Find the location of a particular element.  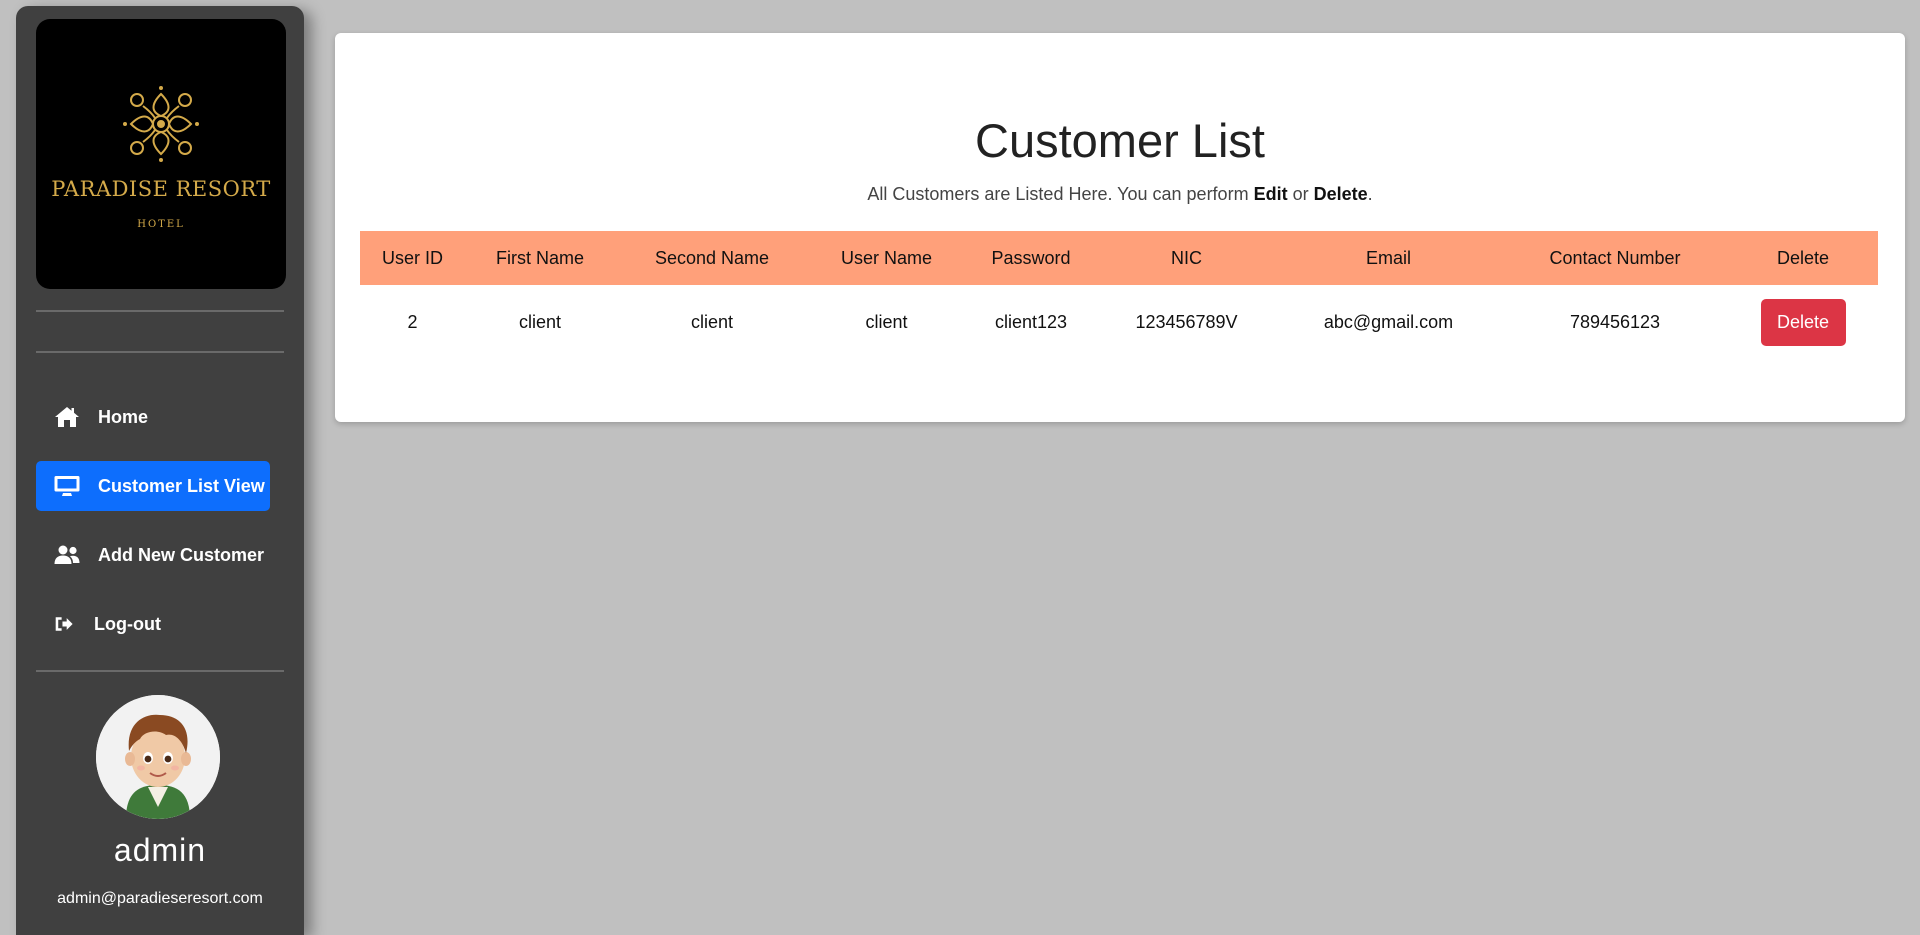

column-header-first-name: First Name is located at coordinates (540, 258).